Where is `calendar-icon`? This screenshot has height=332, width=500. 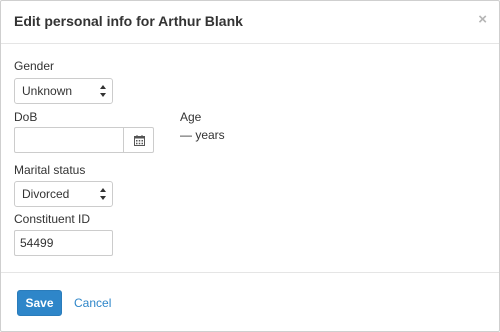
calendar-icon is located at coordinates (139, 140).